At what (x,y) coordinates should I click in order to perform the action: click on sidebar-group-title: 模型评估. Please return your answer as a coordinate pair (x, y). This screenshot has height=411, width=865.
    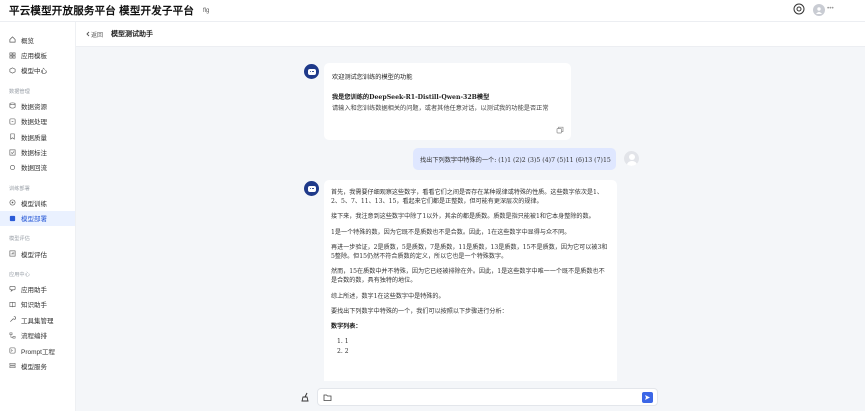
    Looking at the image, I should click on (19, 239).